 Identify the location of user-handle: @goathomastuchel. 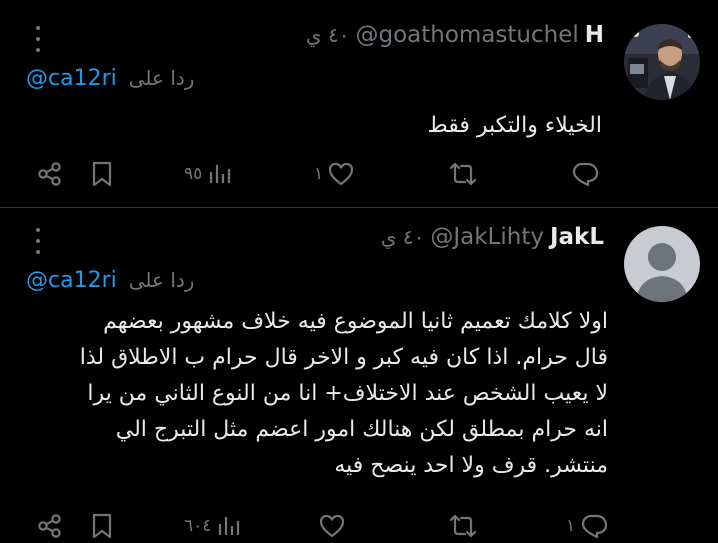
(466, 35).